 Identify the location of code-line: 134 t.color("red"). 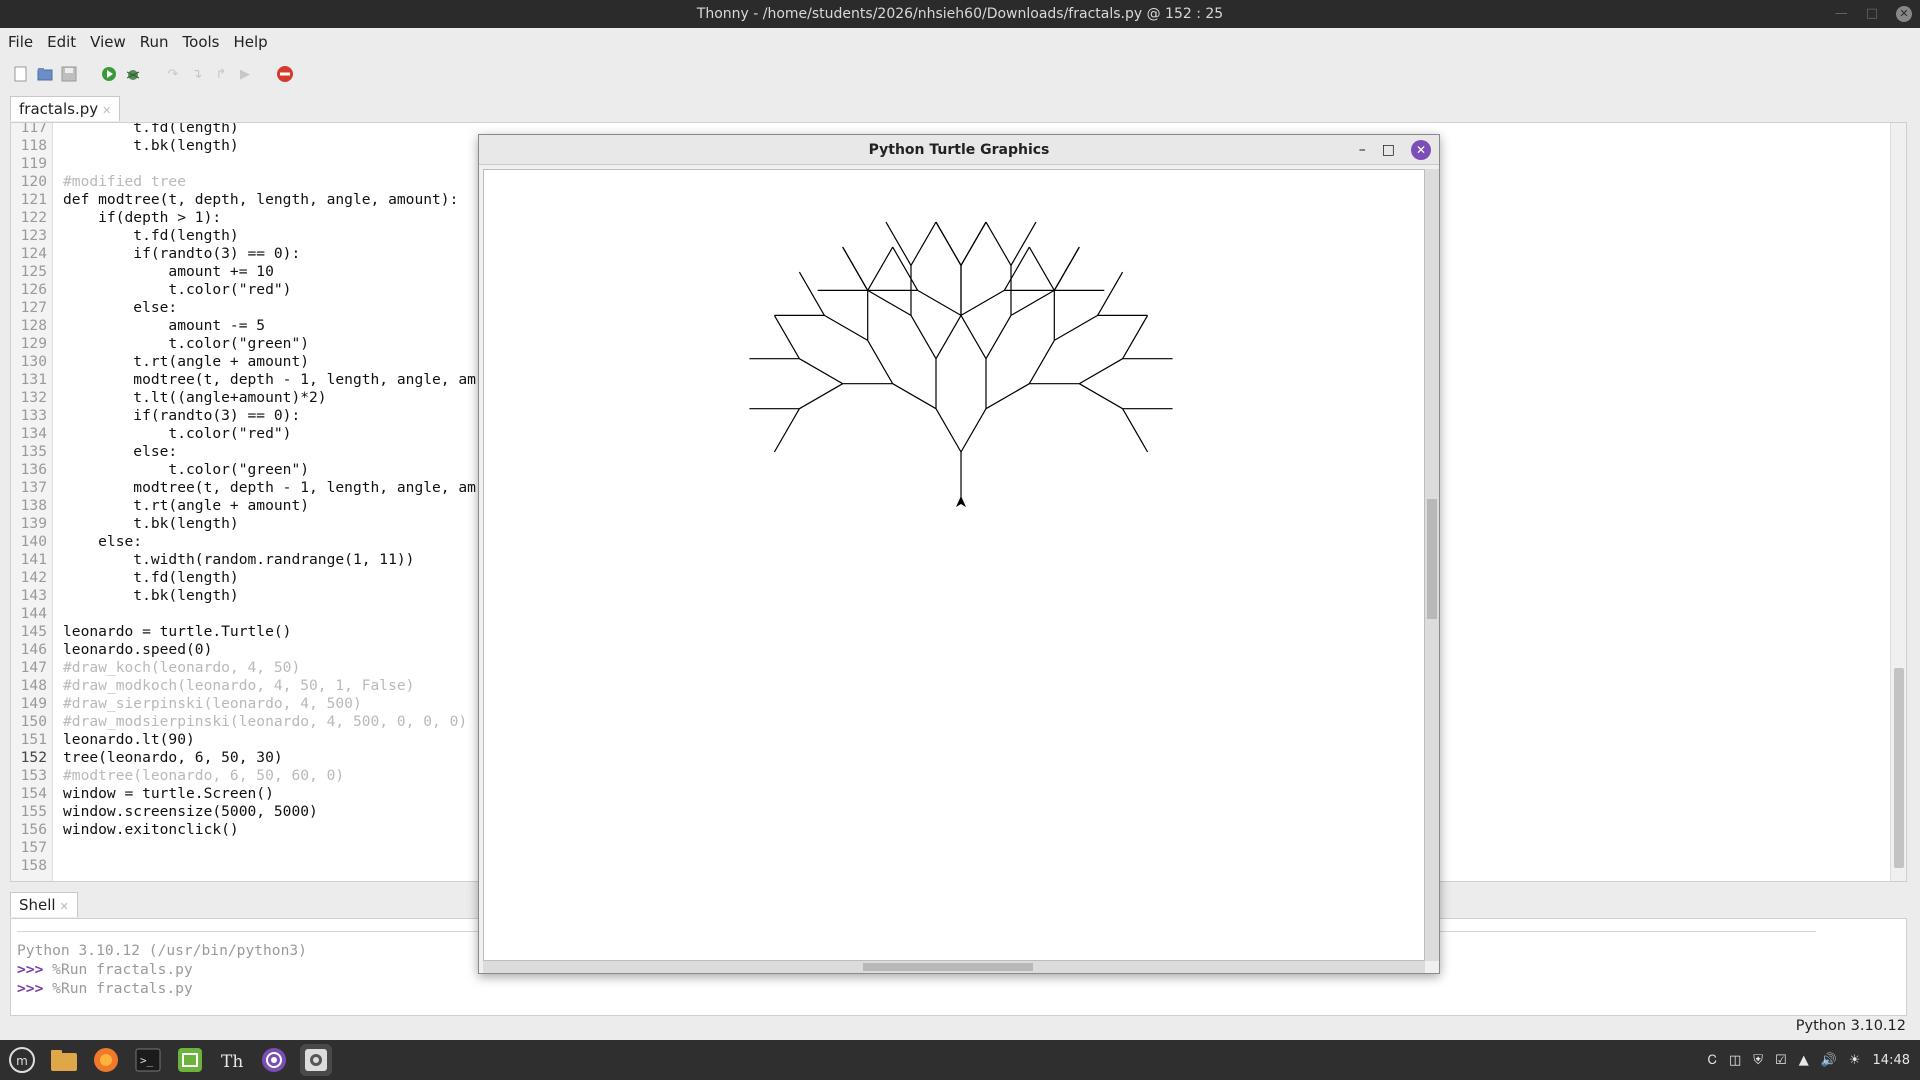
(243, 434).